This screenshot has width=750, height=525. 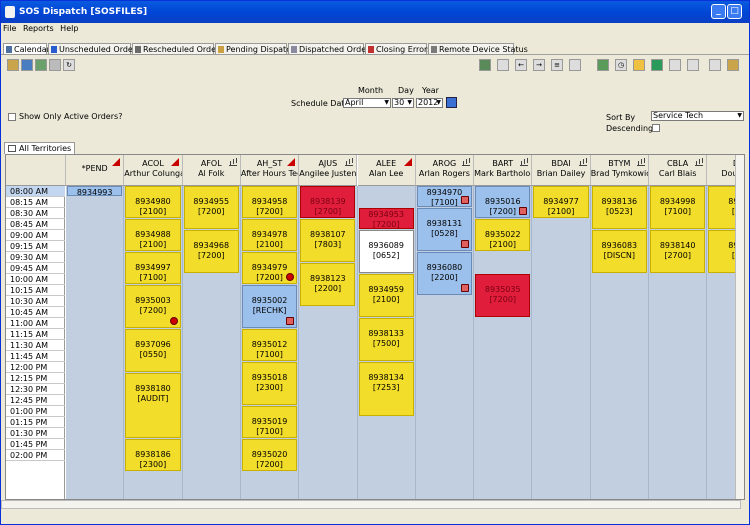 What do you see at coordinates (503, 235) in the screenshot?
I see `appointment-block: 8935022 [2100]` at bounding box center [503, 235].